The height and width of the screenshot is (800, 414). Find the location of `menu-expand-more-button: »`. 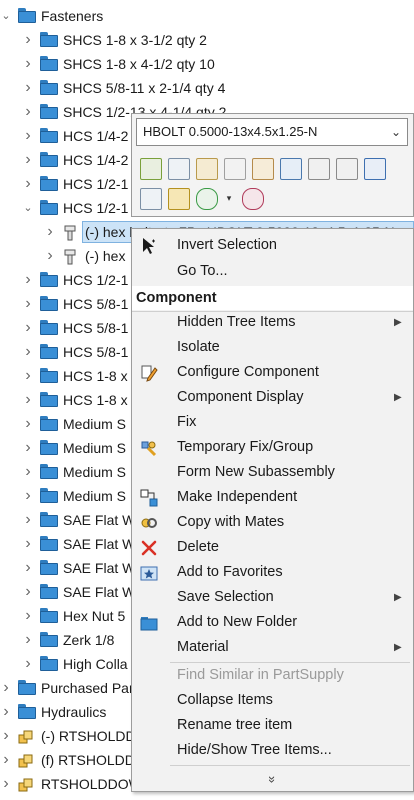

menu-expand-more-button: » is located at coordinates (272, 779).